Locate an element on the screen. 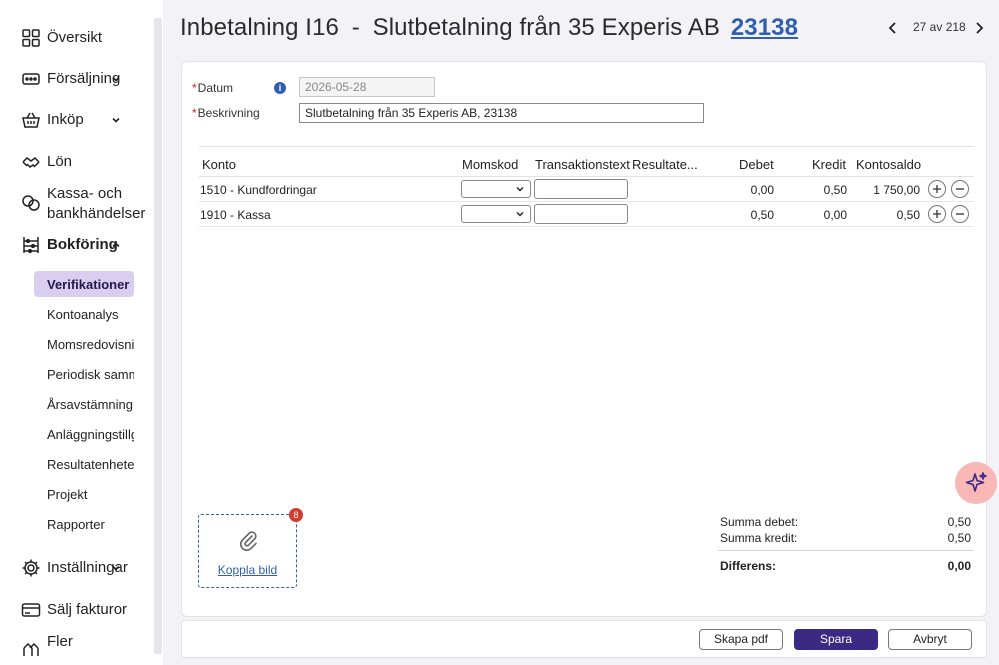  col-konto: Konto is located at coordinates (219, 164).